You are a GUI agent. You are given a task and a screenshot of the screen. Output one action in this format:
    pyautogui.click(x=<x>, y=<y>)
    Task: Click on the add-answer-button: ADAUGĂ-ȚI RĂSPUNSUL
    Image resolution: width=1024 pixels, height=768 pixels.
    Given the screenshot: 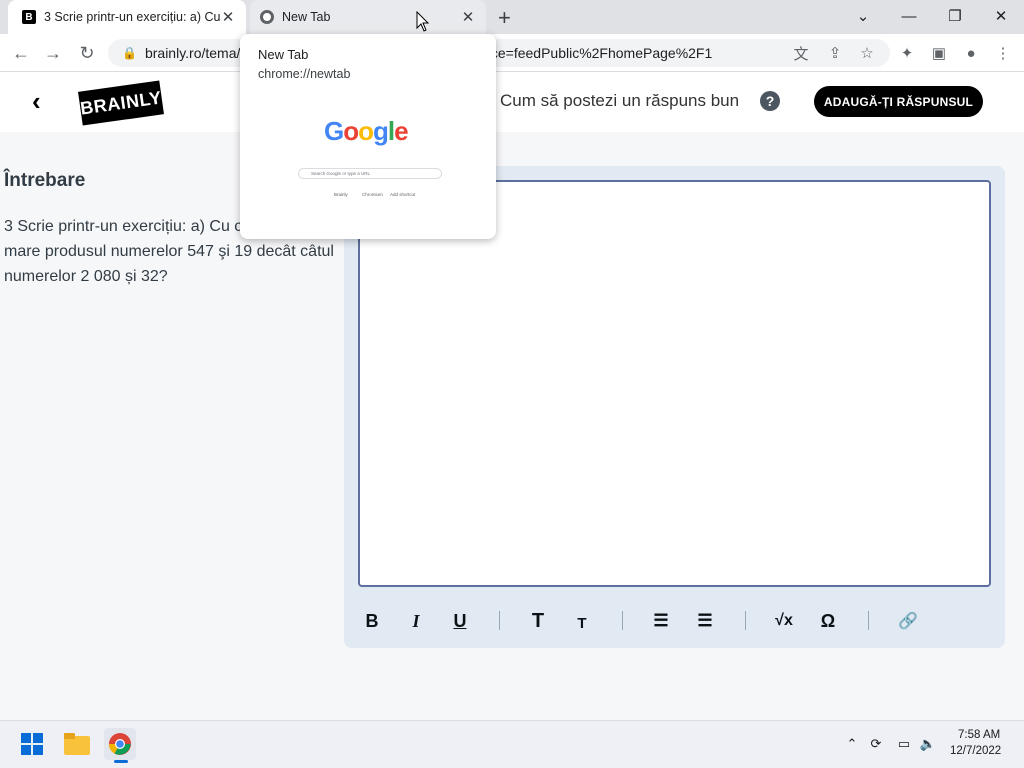 What is the action you would take?
    pyautogui.click(x=898, y=101)
    